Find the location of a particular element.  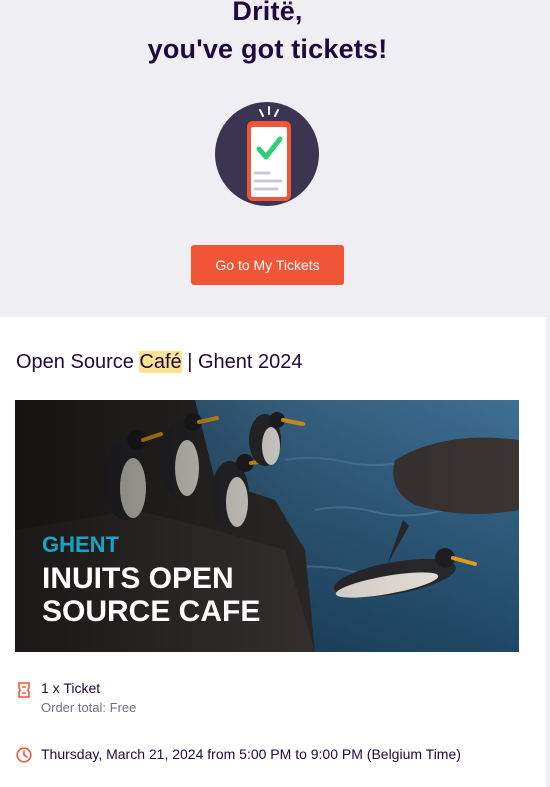

event-title: Open Source Café | Ghent 2024 is located at coordinates (159, 362).